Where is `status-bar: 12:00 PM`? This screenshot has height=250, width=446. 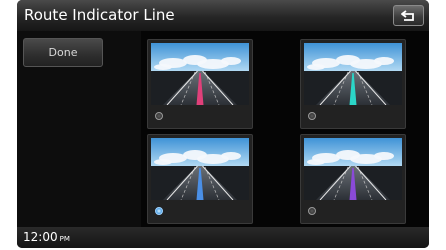 status-bar: 12:00 PM is located at coordinates (223, 237).